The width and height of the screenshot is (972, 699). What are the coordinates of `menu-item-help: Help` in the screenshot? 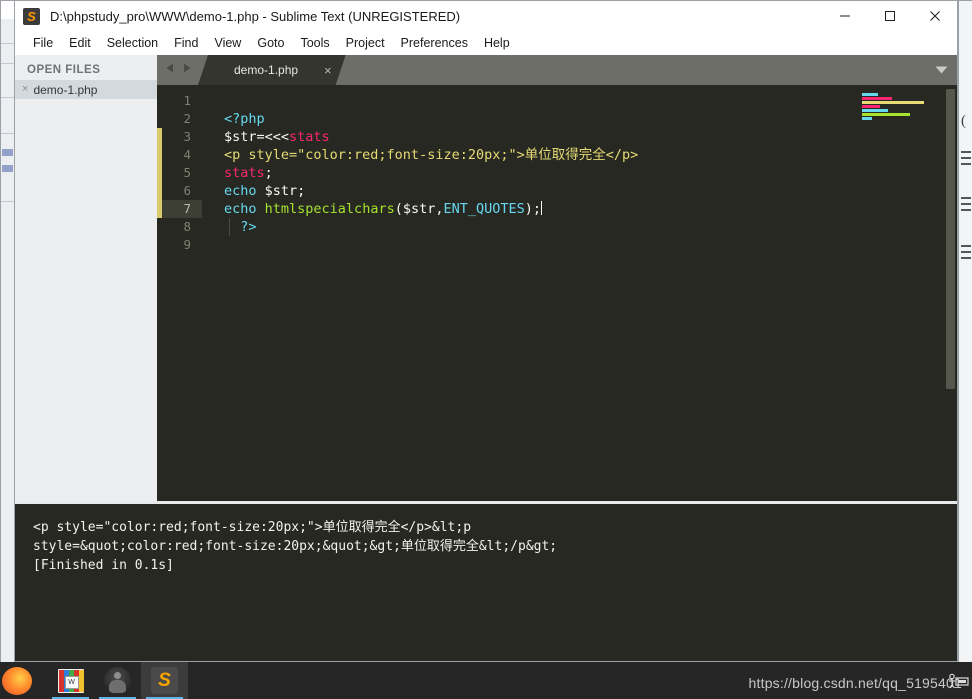 It's located at (497, 43).